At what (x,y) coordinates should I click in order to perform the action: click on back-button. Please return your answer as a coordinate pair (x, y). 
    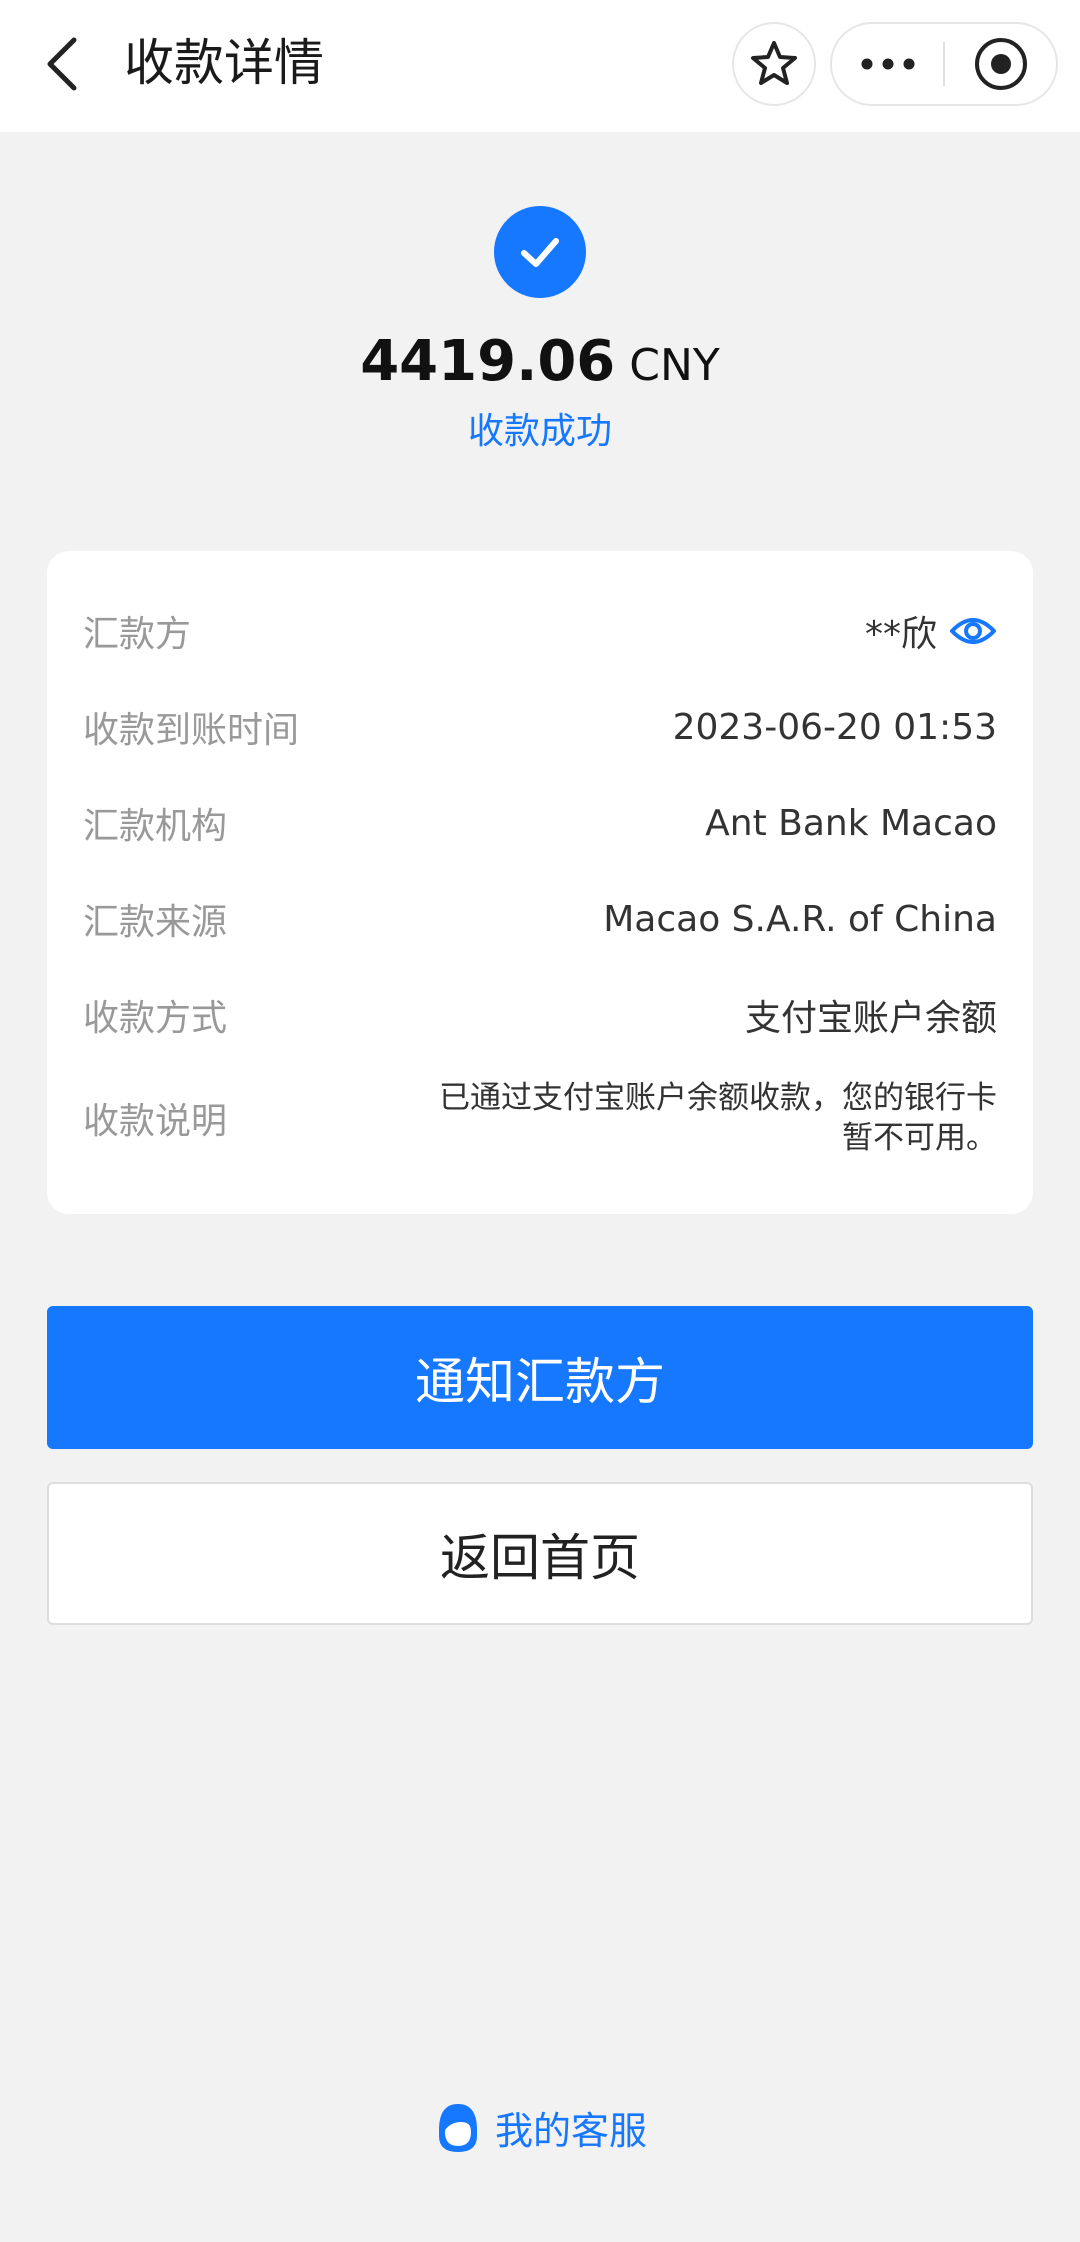
    Looking at the image, I should click on (62, 64).